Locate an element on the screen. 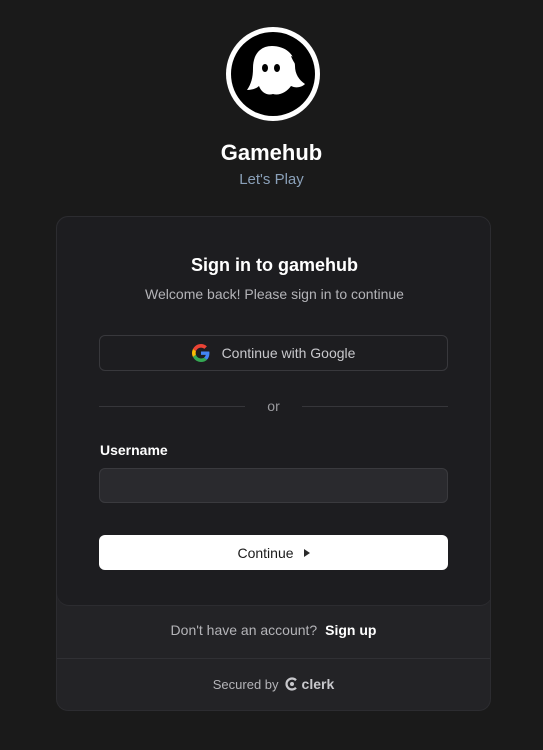 The image size is (543, 750). divider-text: or is located at coordinates (273, 406).